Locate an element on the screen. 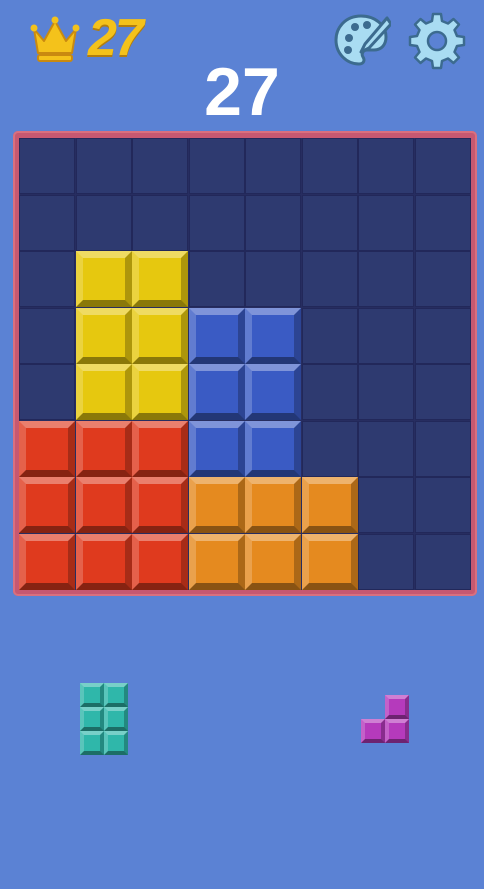  best-score-value: 27 is located at coordinates (116, 38).